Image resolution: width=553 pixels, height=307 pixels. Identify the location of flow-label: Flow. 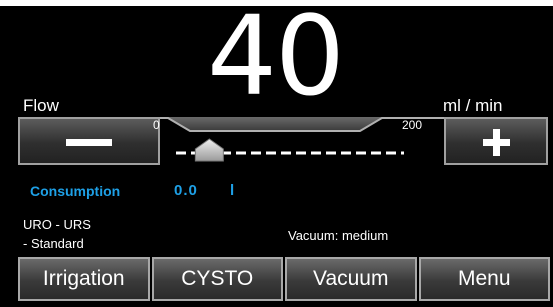
(41, 105).